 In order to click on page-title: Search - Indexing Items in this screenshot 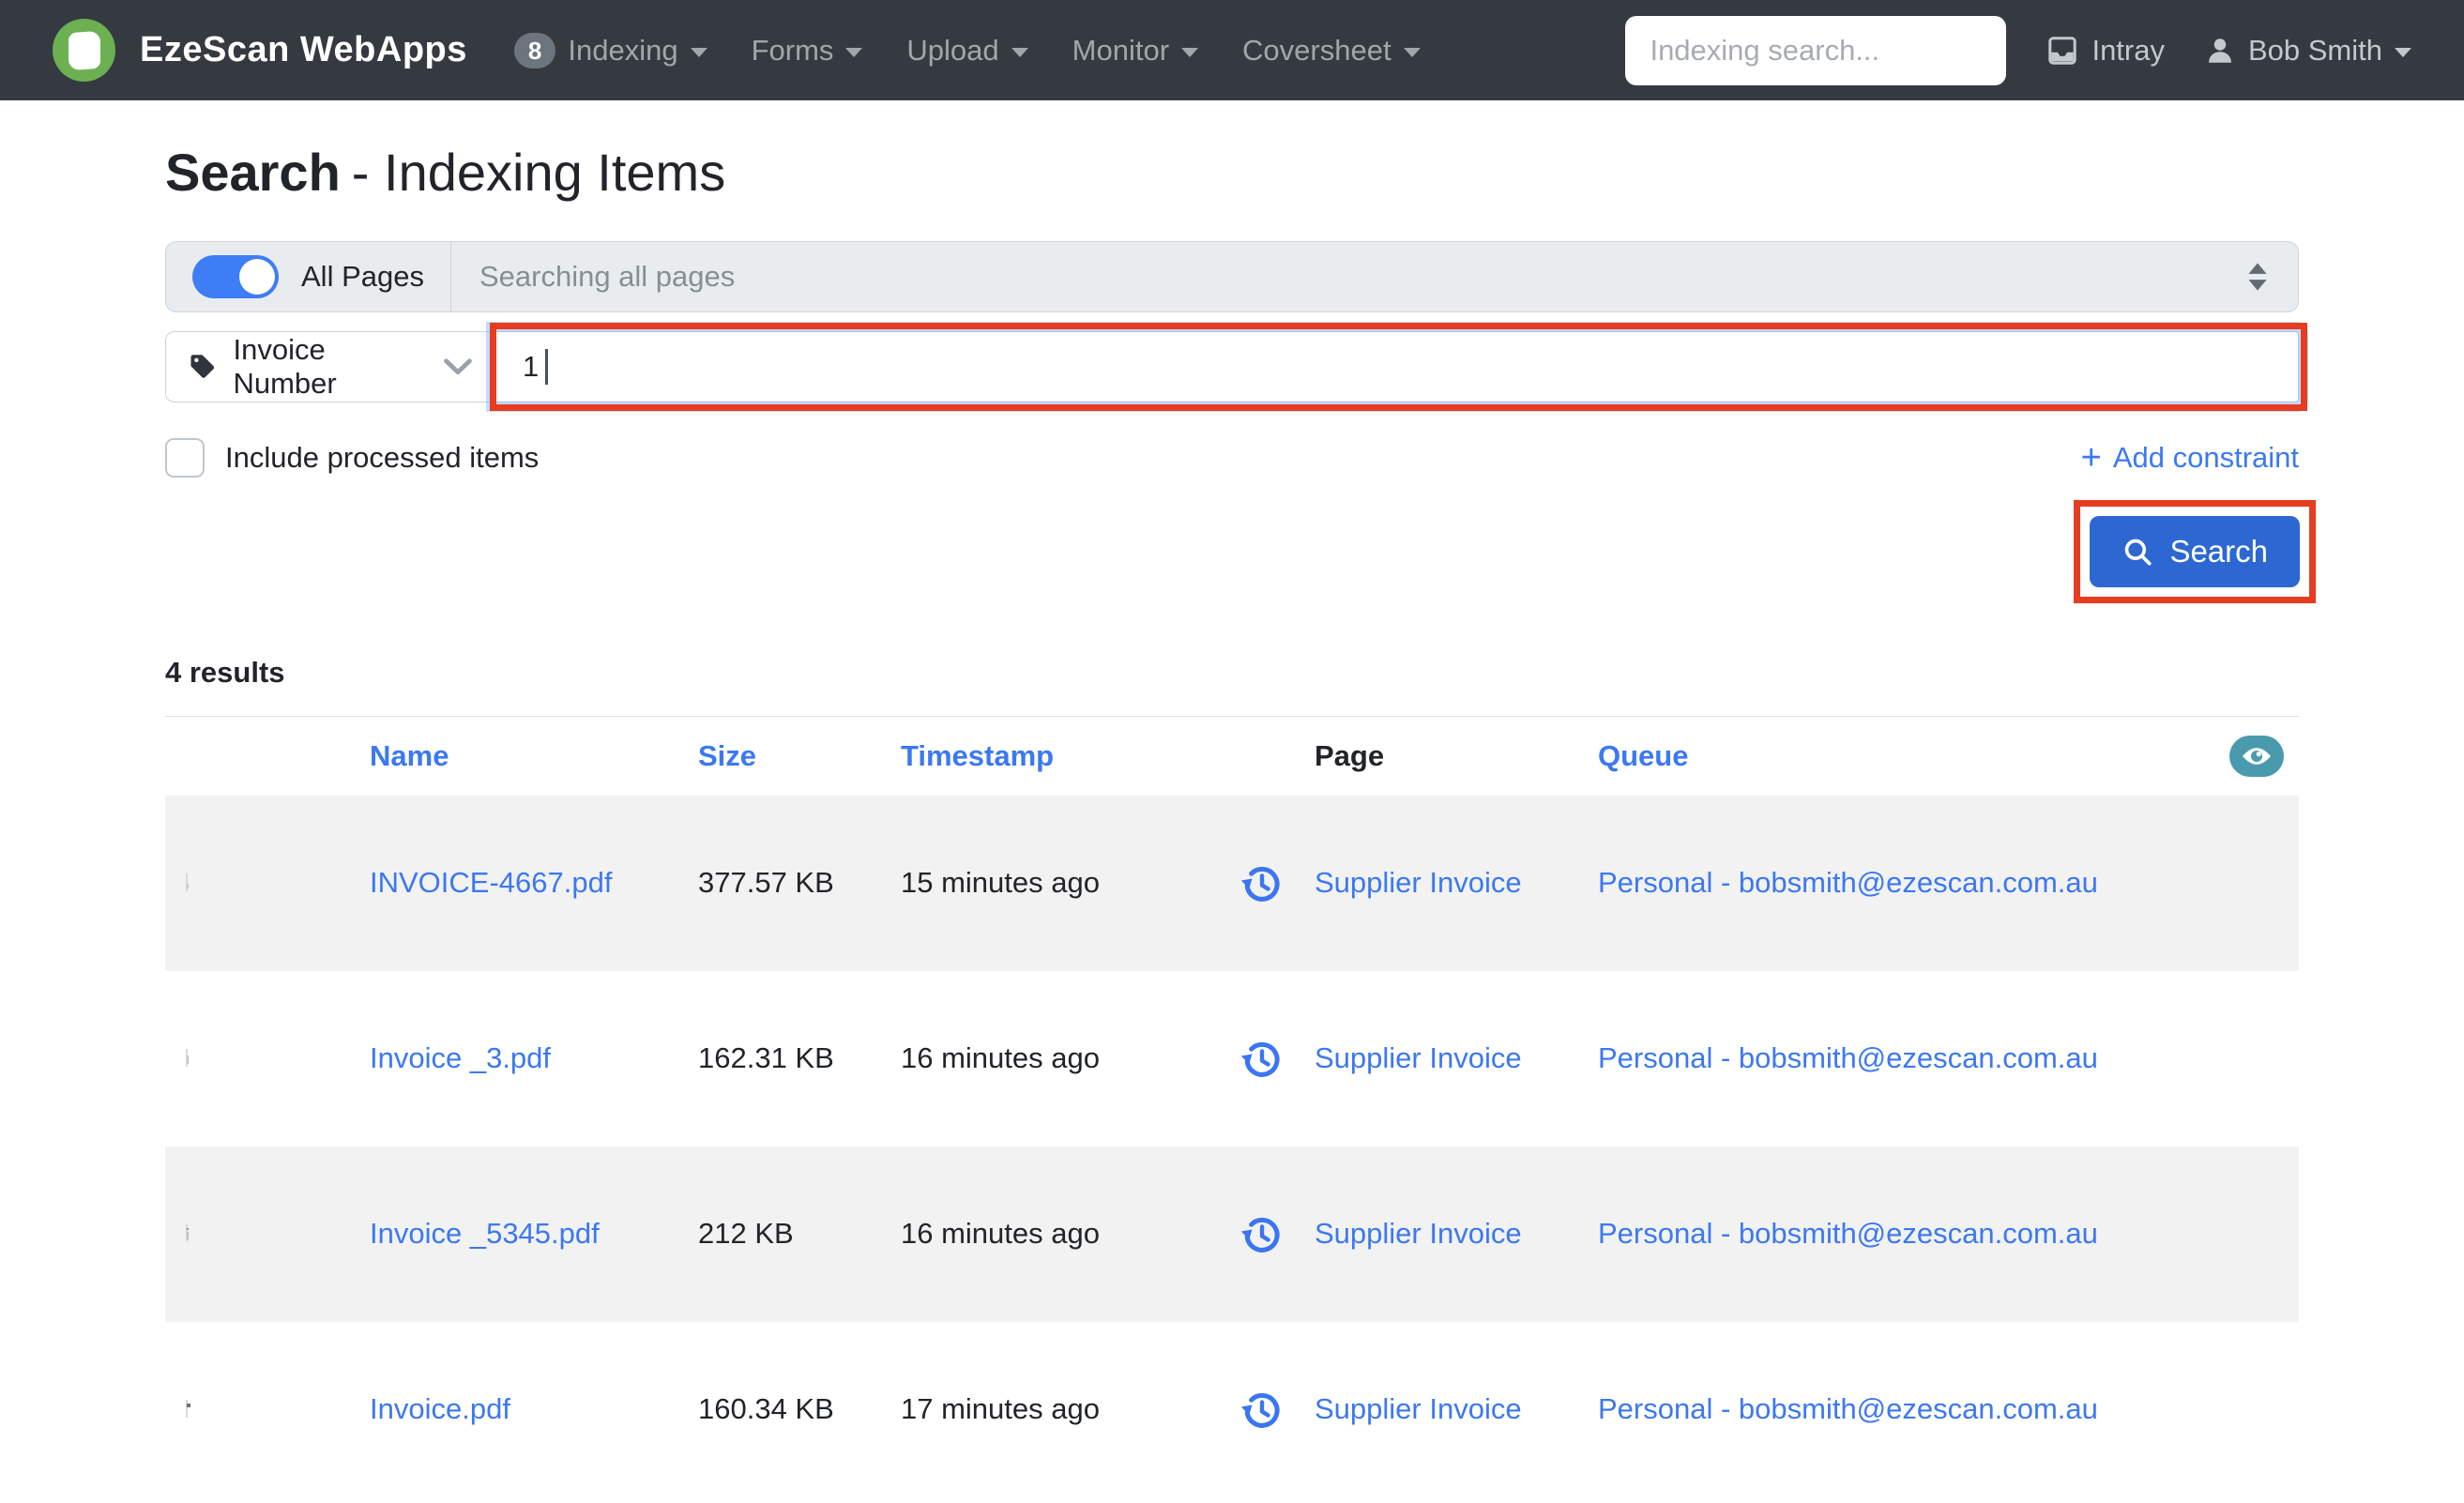, I will do `click(1232, 173)`.